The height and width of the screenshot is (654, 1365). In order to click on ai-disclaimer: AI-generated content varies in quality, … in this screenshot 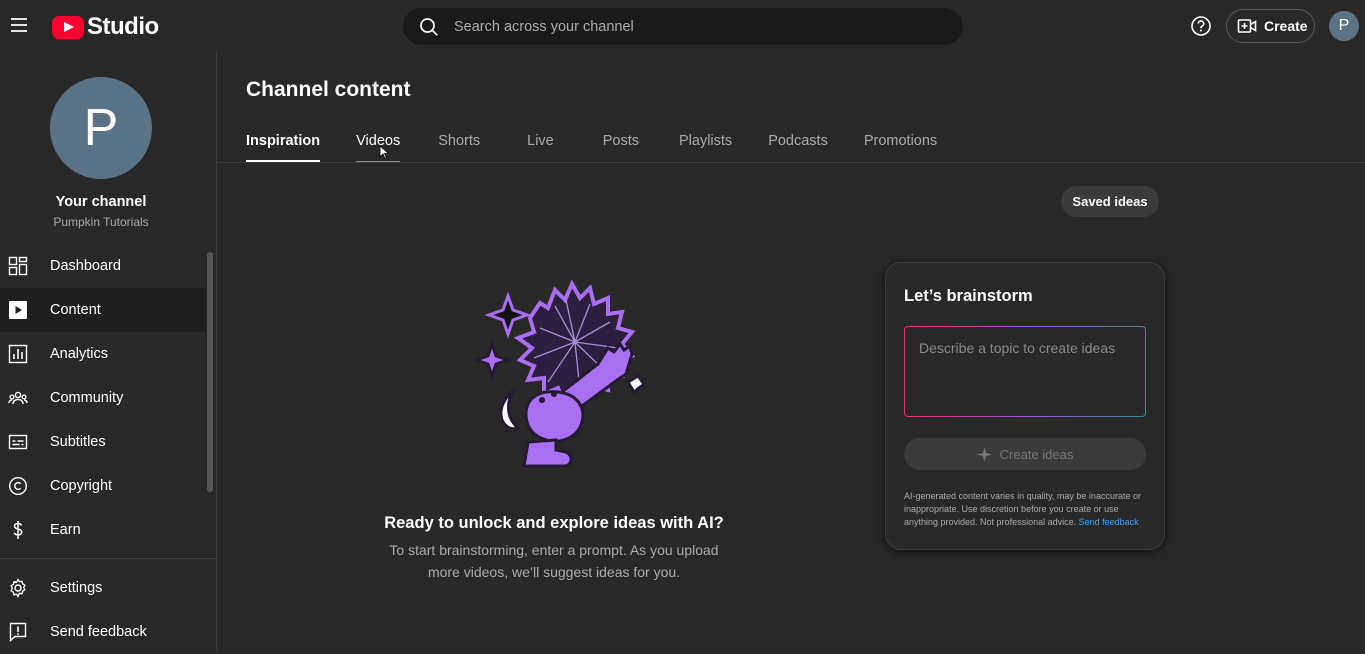, I will do `click(1026, 509)`.